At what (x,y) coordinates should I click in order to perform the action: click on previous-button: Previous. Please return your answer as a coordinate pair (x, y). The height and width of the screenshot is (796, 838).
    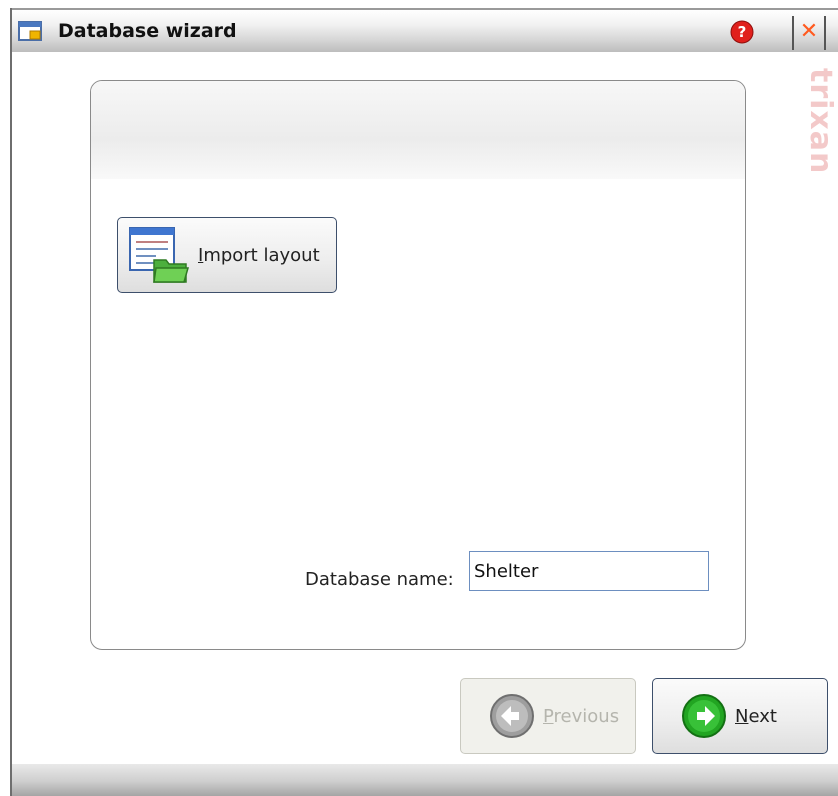
    Looking at the image, I should click on (548, 716).